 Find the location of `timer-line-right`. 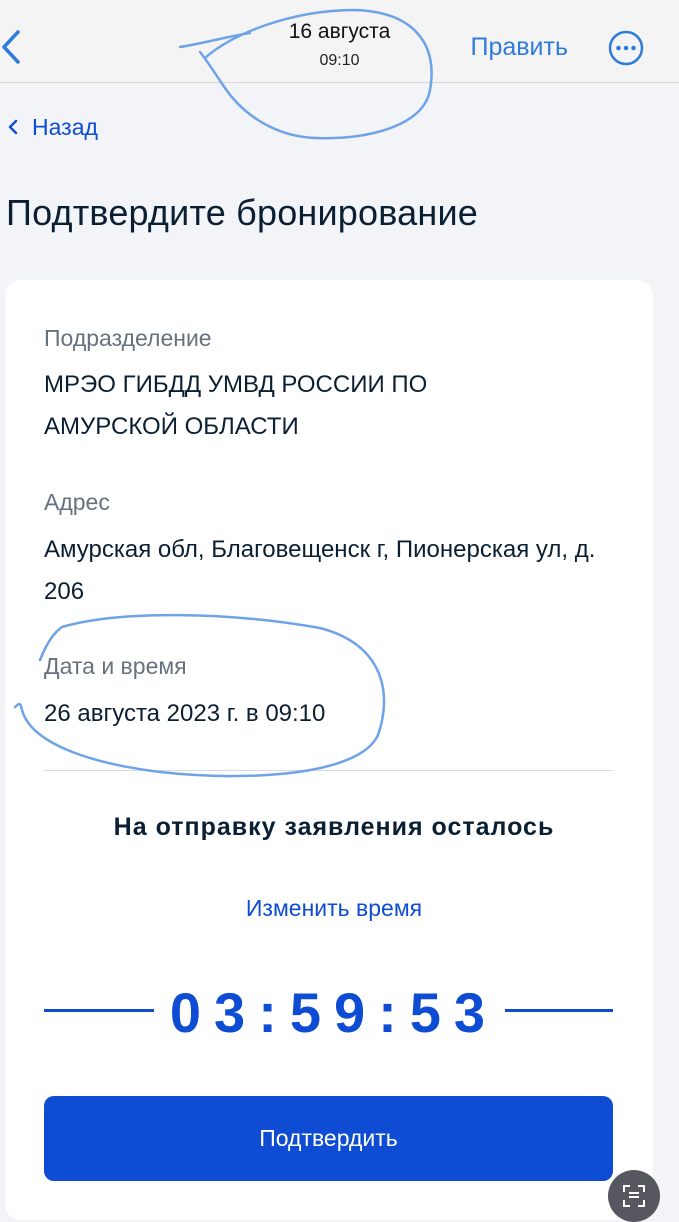

timer-line-right is located at coordinates (559, 1010).